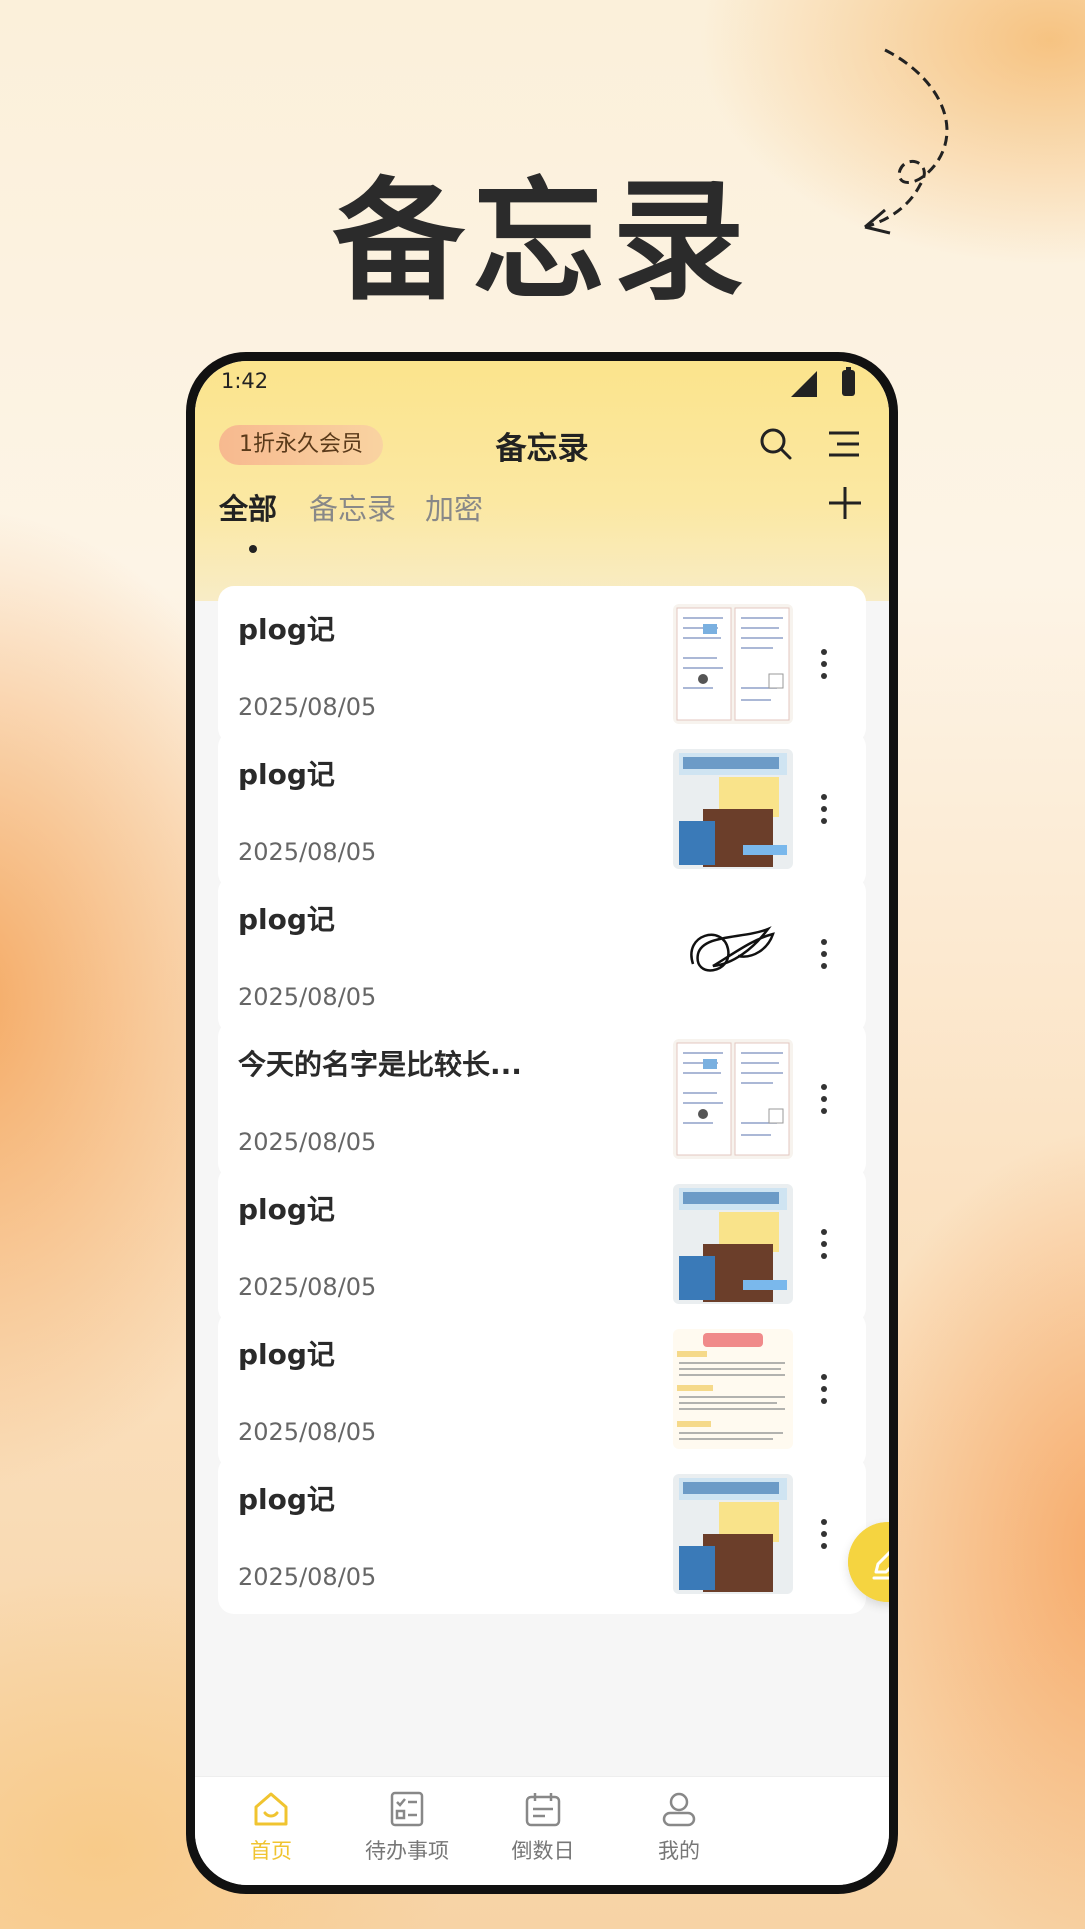  Describe the element at coordinates (848, 381) in the screenshot. I see `battery-icon` at that location.